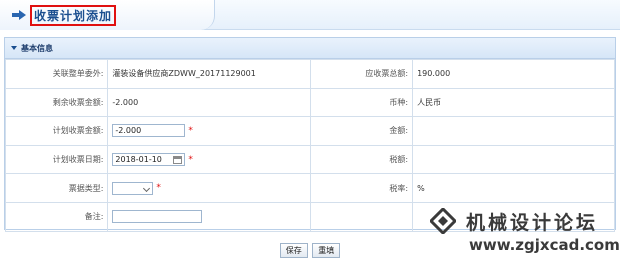 The width and height of the screenshot is (620, 266). Describe the element at coordinates (138, 160) in the screenshot. I see `planned-date-value: 2018-01-10` at that location.